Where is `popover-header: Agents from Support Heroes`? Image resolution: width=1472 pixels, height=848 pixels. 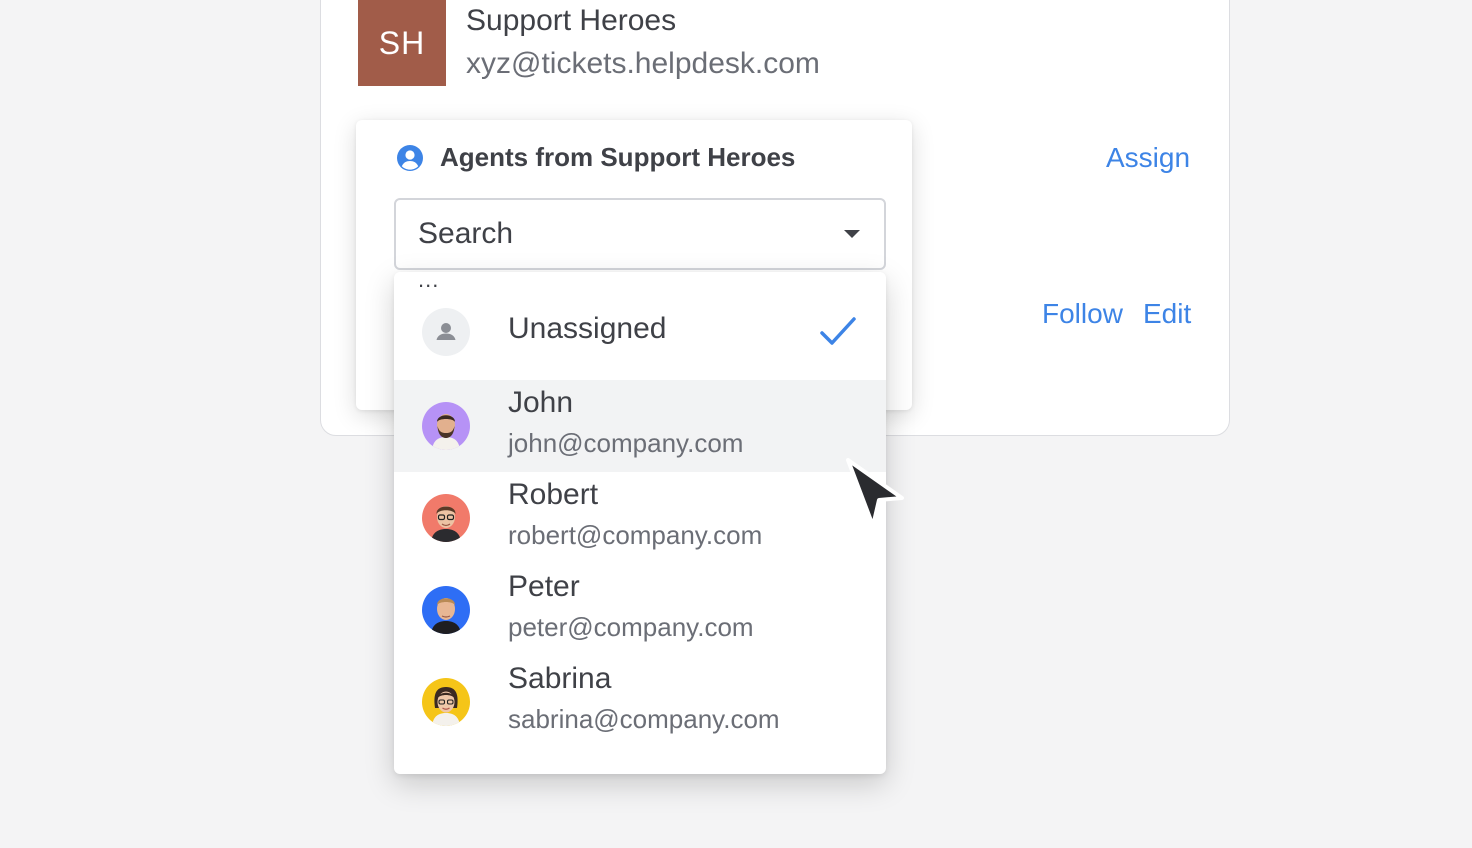 popover-header: Agents from Support Heroes is located at coordinates (595, 157).